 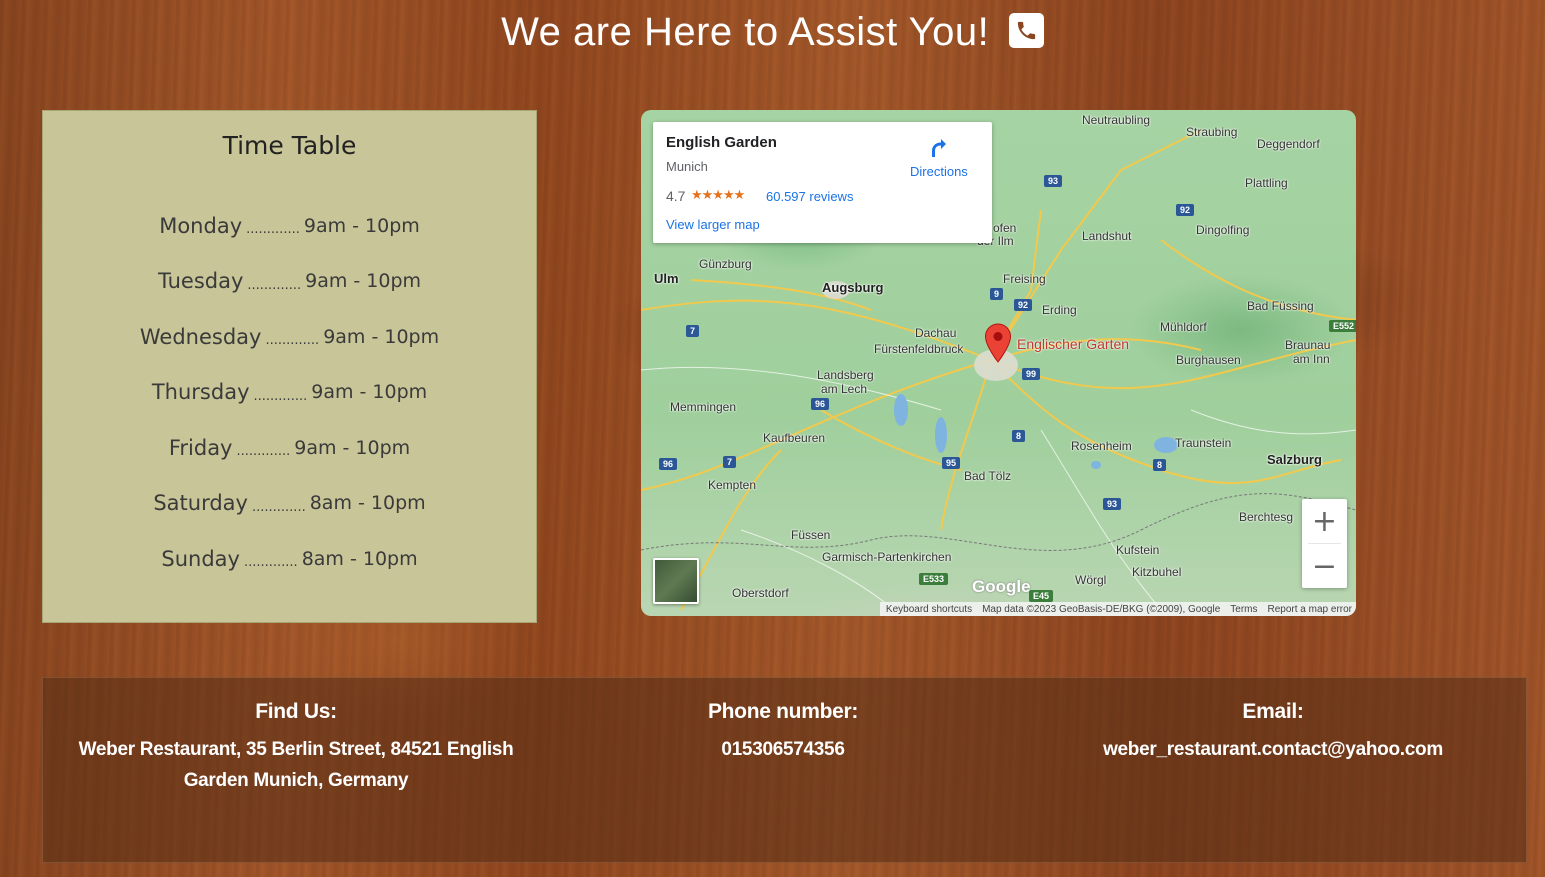 What do you see at coordinates (820, 404) in the screenshot?
I see `route-shield: 96` at bounding box center [820, 404].